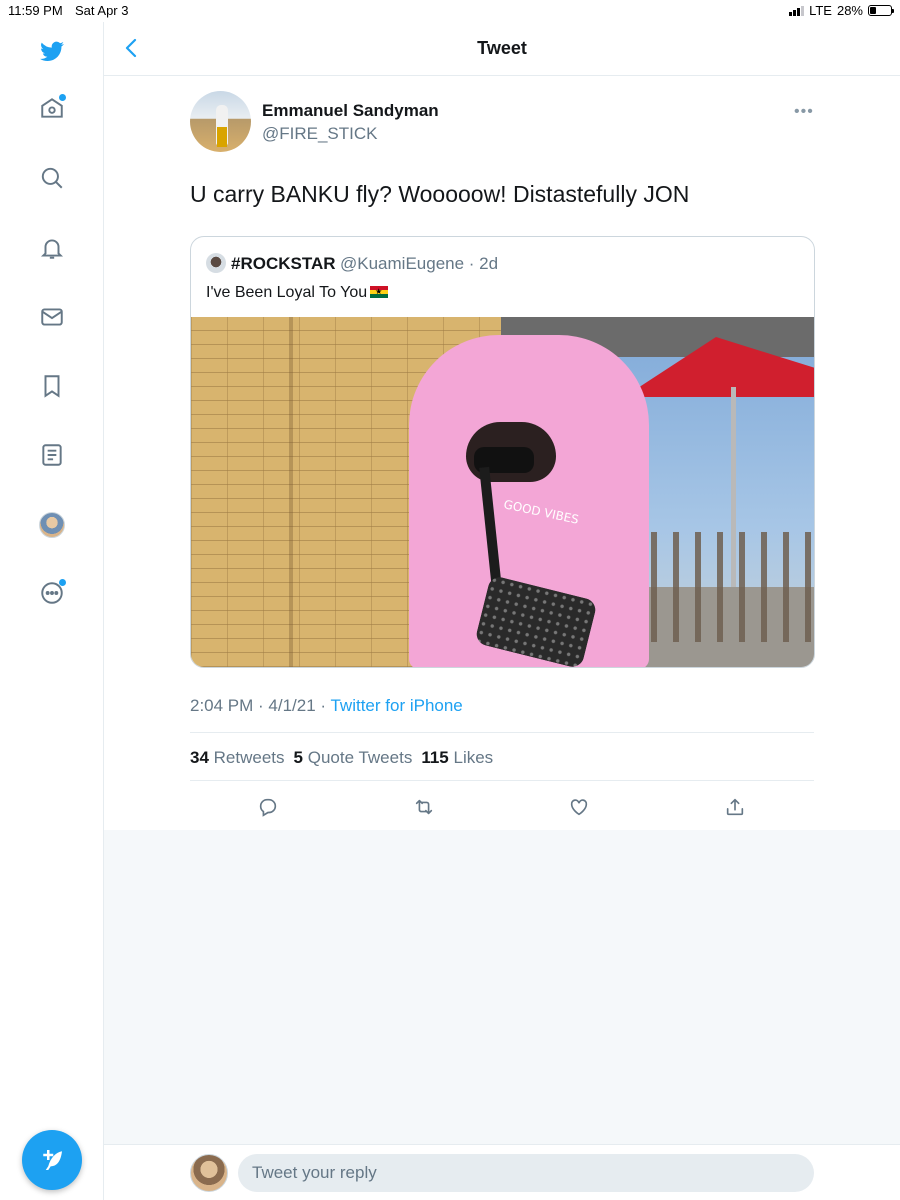 The width and height of the screenshot is (900, 1200). Describe the element at coordinates (379, 292) in the screenshot. I see `ghana-flag-icon` at that location.